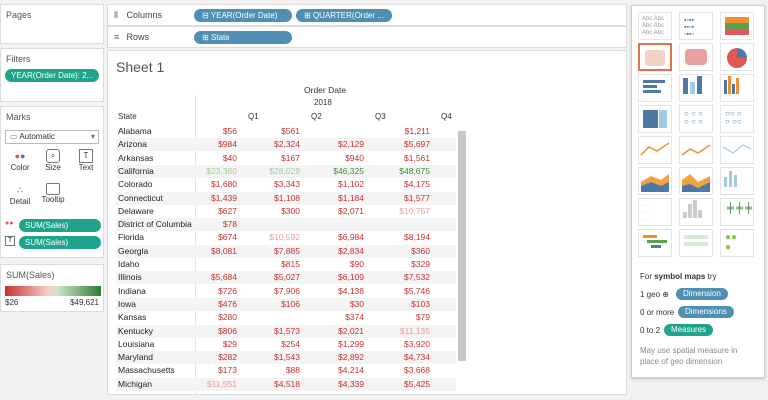  What do you see at coordinates (655, 57) in the screenshot?
I see `chart-type-symbol-map` at bounding box center [655, 57].